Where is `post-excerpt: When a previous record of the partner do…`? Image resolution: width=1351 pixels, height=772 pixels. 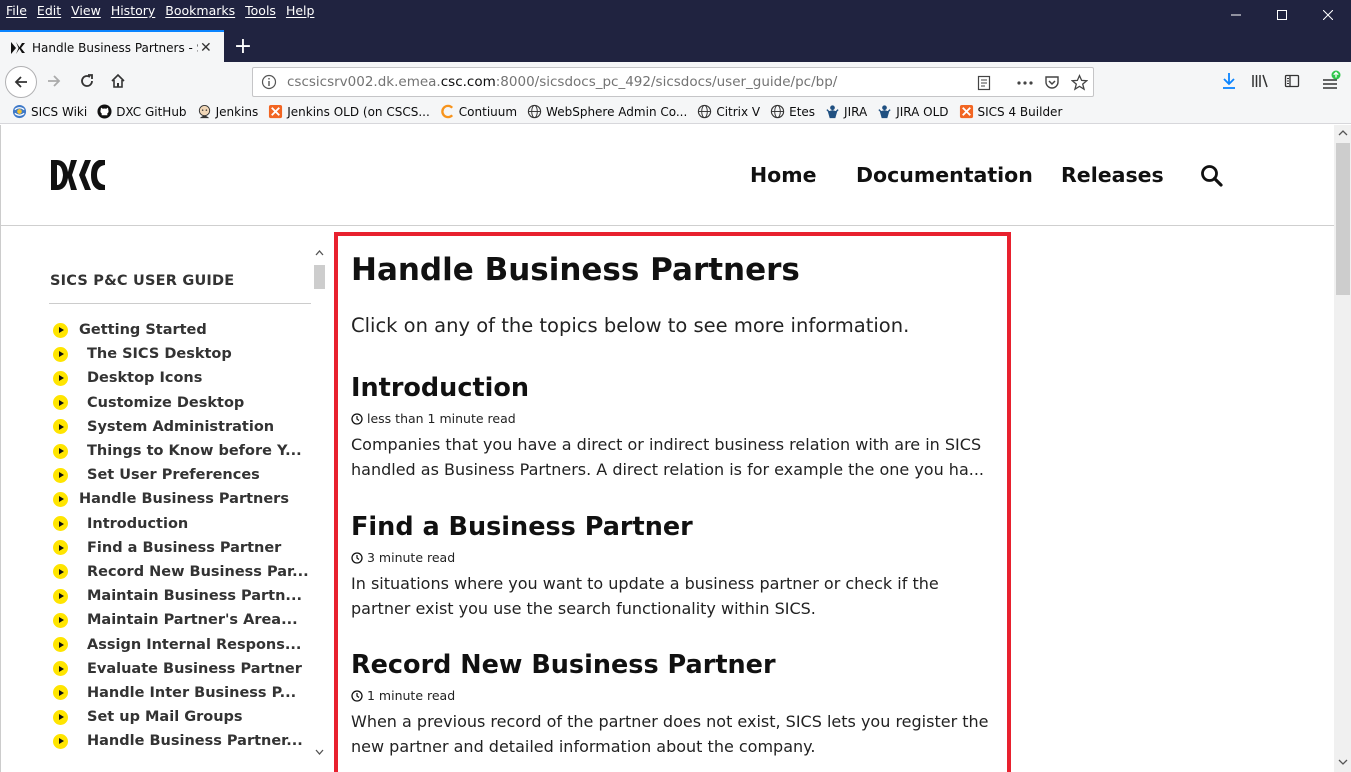
post-excerpt: When a previous record of the partner do… is located at coordinates (670, 734).